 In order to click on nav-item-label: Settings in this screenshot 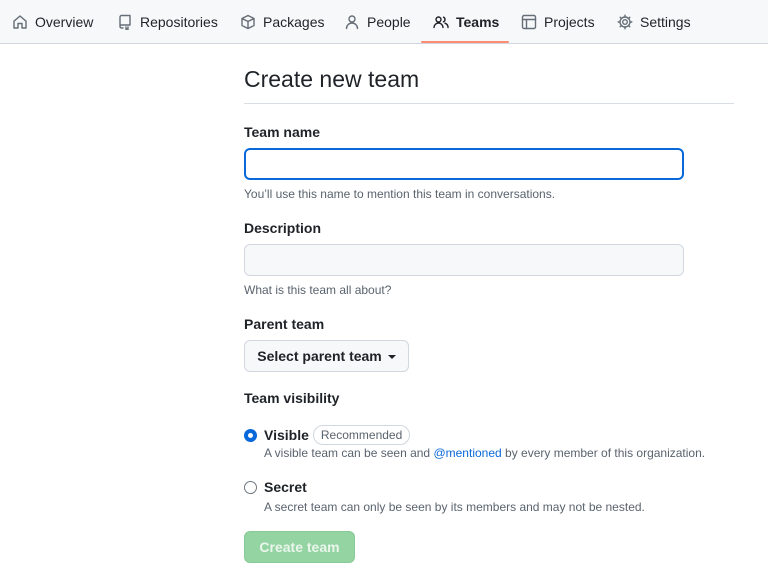, I will do `click(665, 22)`.